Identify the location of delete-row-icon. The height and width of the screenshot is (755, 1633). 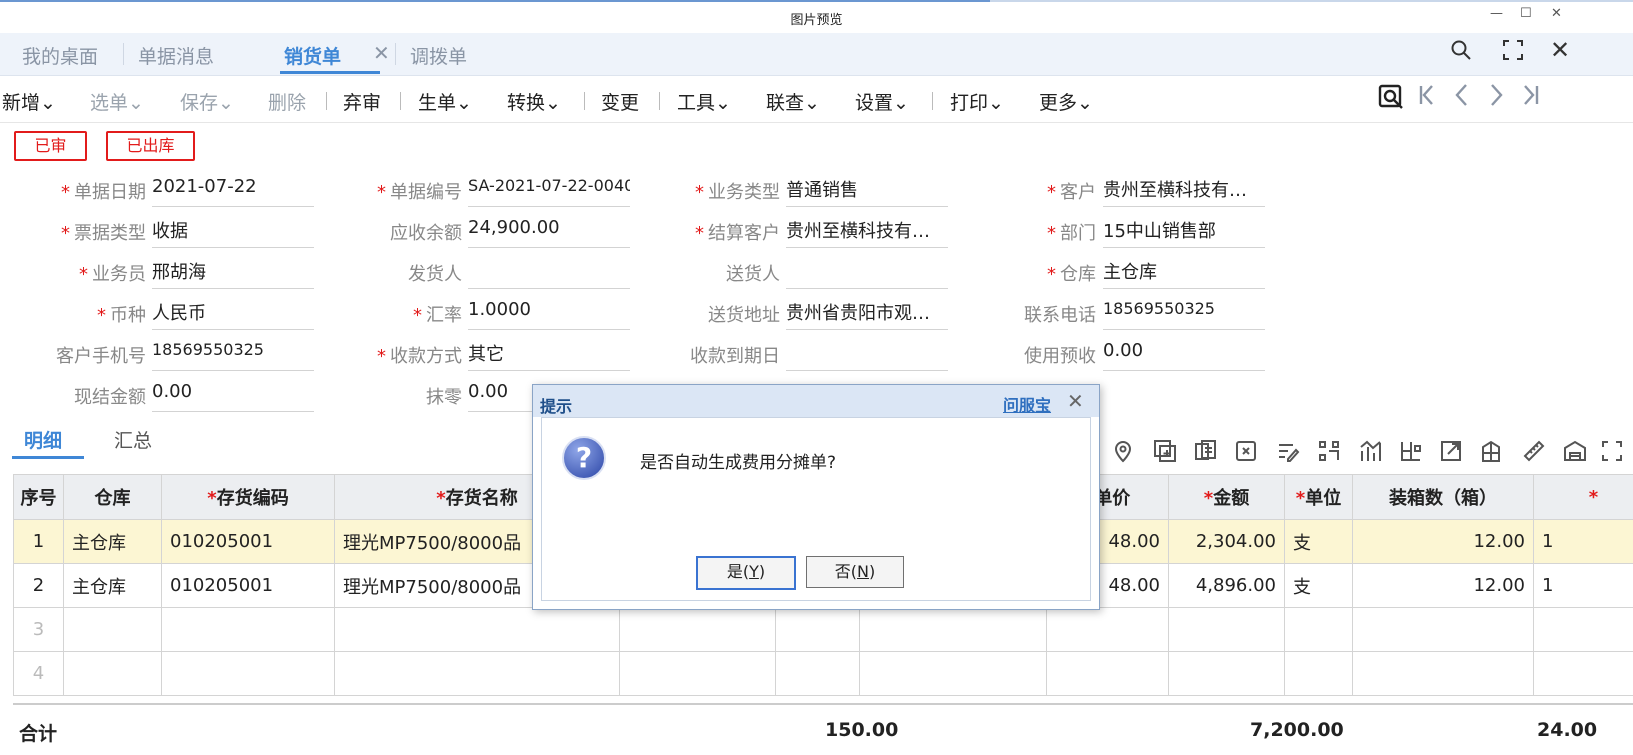
(1247, 454).